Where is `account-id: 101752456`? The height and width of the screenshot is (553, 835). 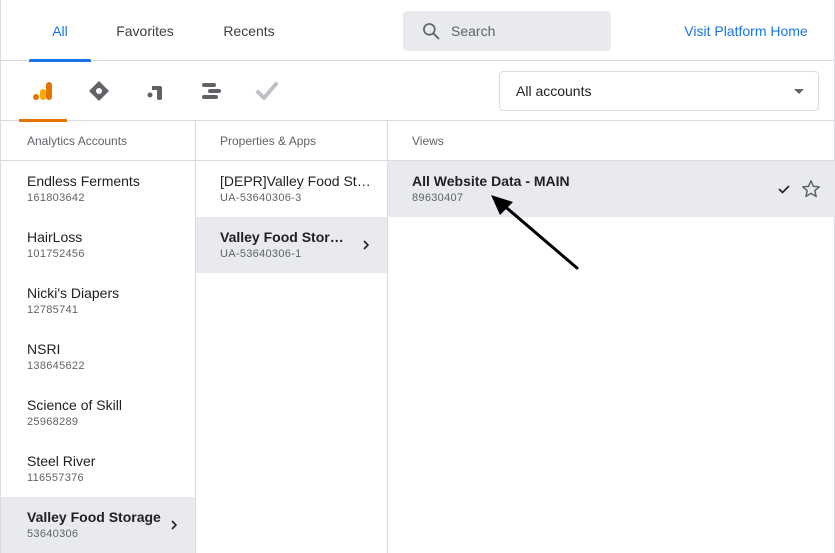 account-id: 101752456 is located at coordinates (56, 254).